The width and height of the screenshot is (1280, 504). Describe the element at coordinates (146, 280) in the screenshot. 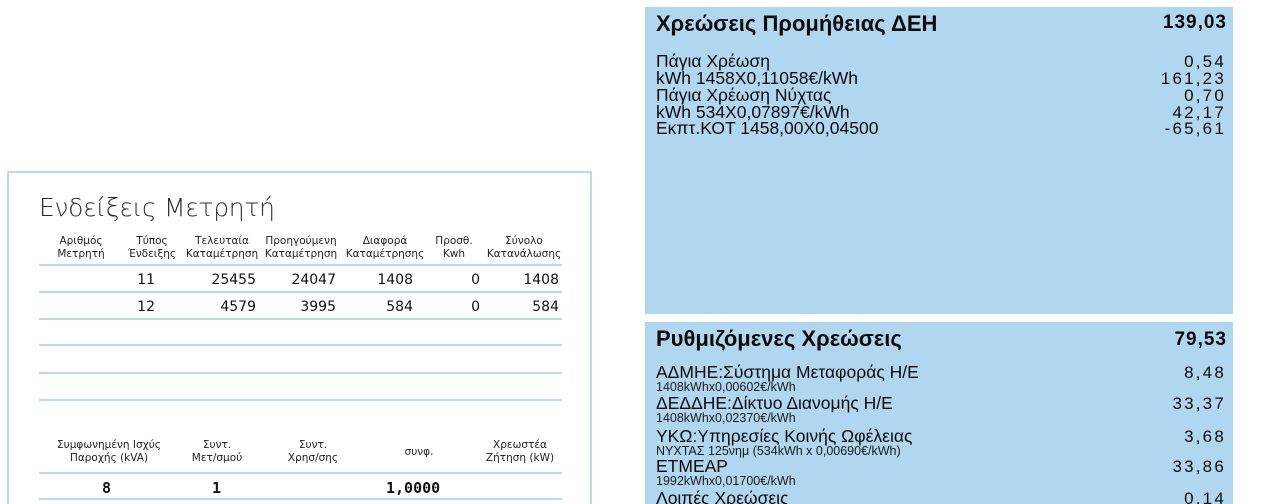

I see `row1-type: 11` at that location.